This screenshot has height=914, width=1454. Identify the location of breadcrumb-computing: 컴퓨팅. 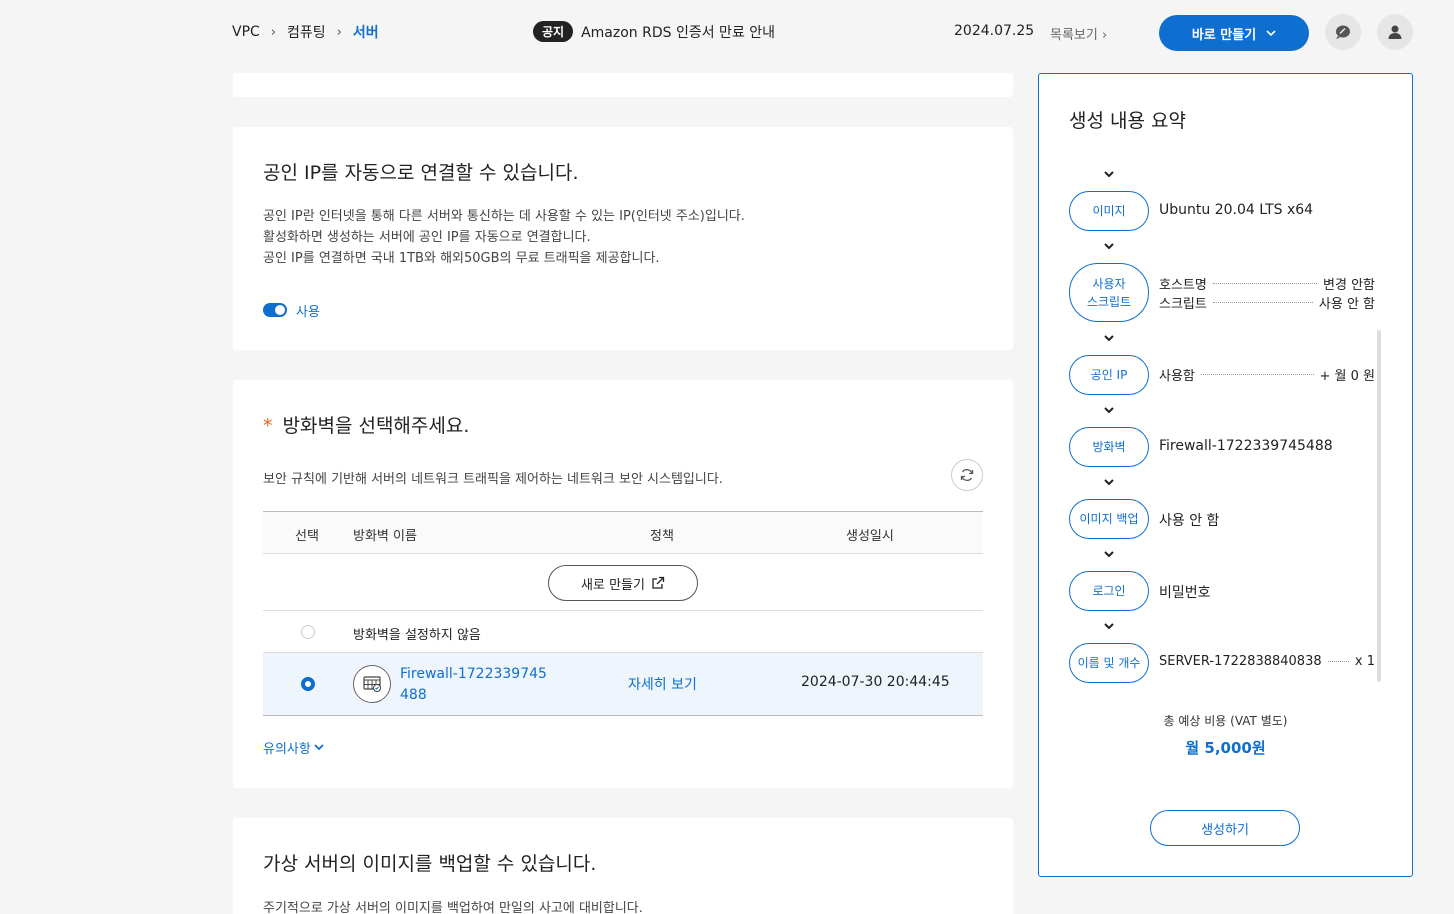
(306, 32).